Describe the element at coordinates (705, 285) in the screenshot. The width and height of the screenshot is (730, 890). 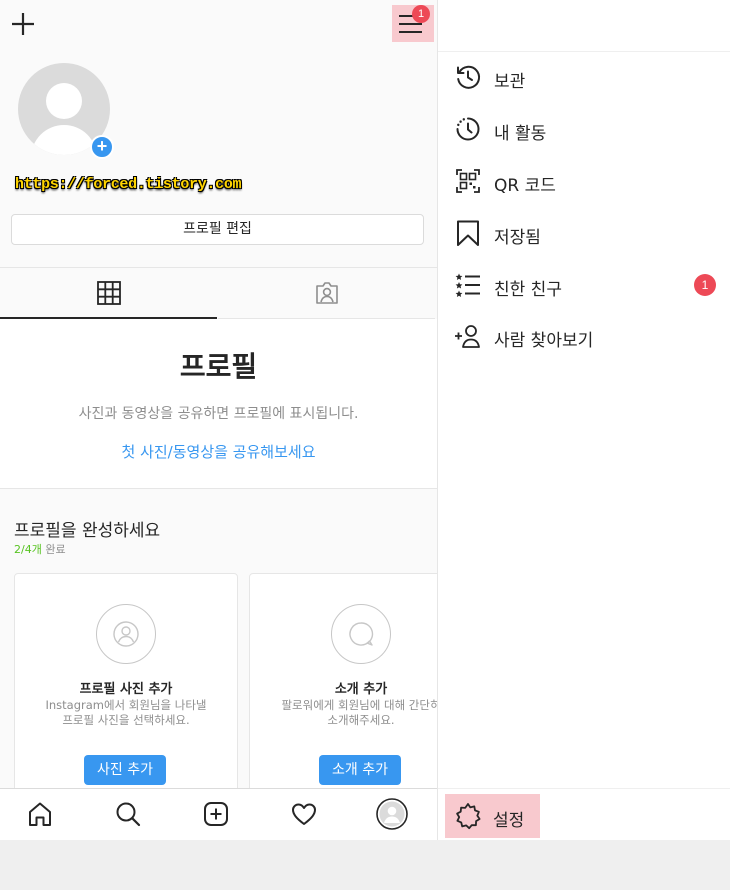
I see `notification-badge: 1` at that location.